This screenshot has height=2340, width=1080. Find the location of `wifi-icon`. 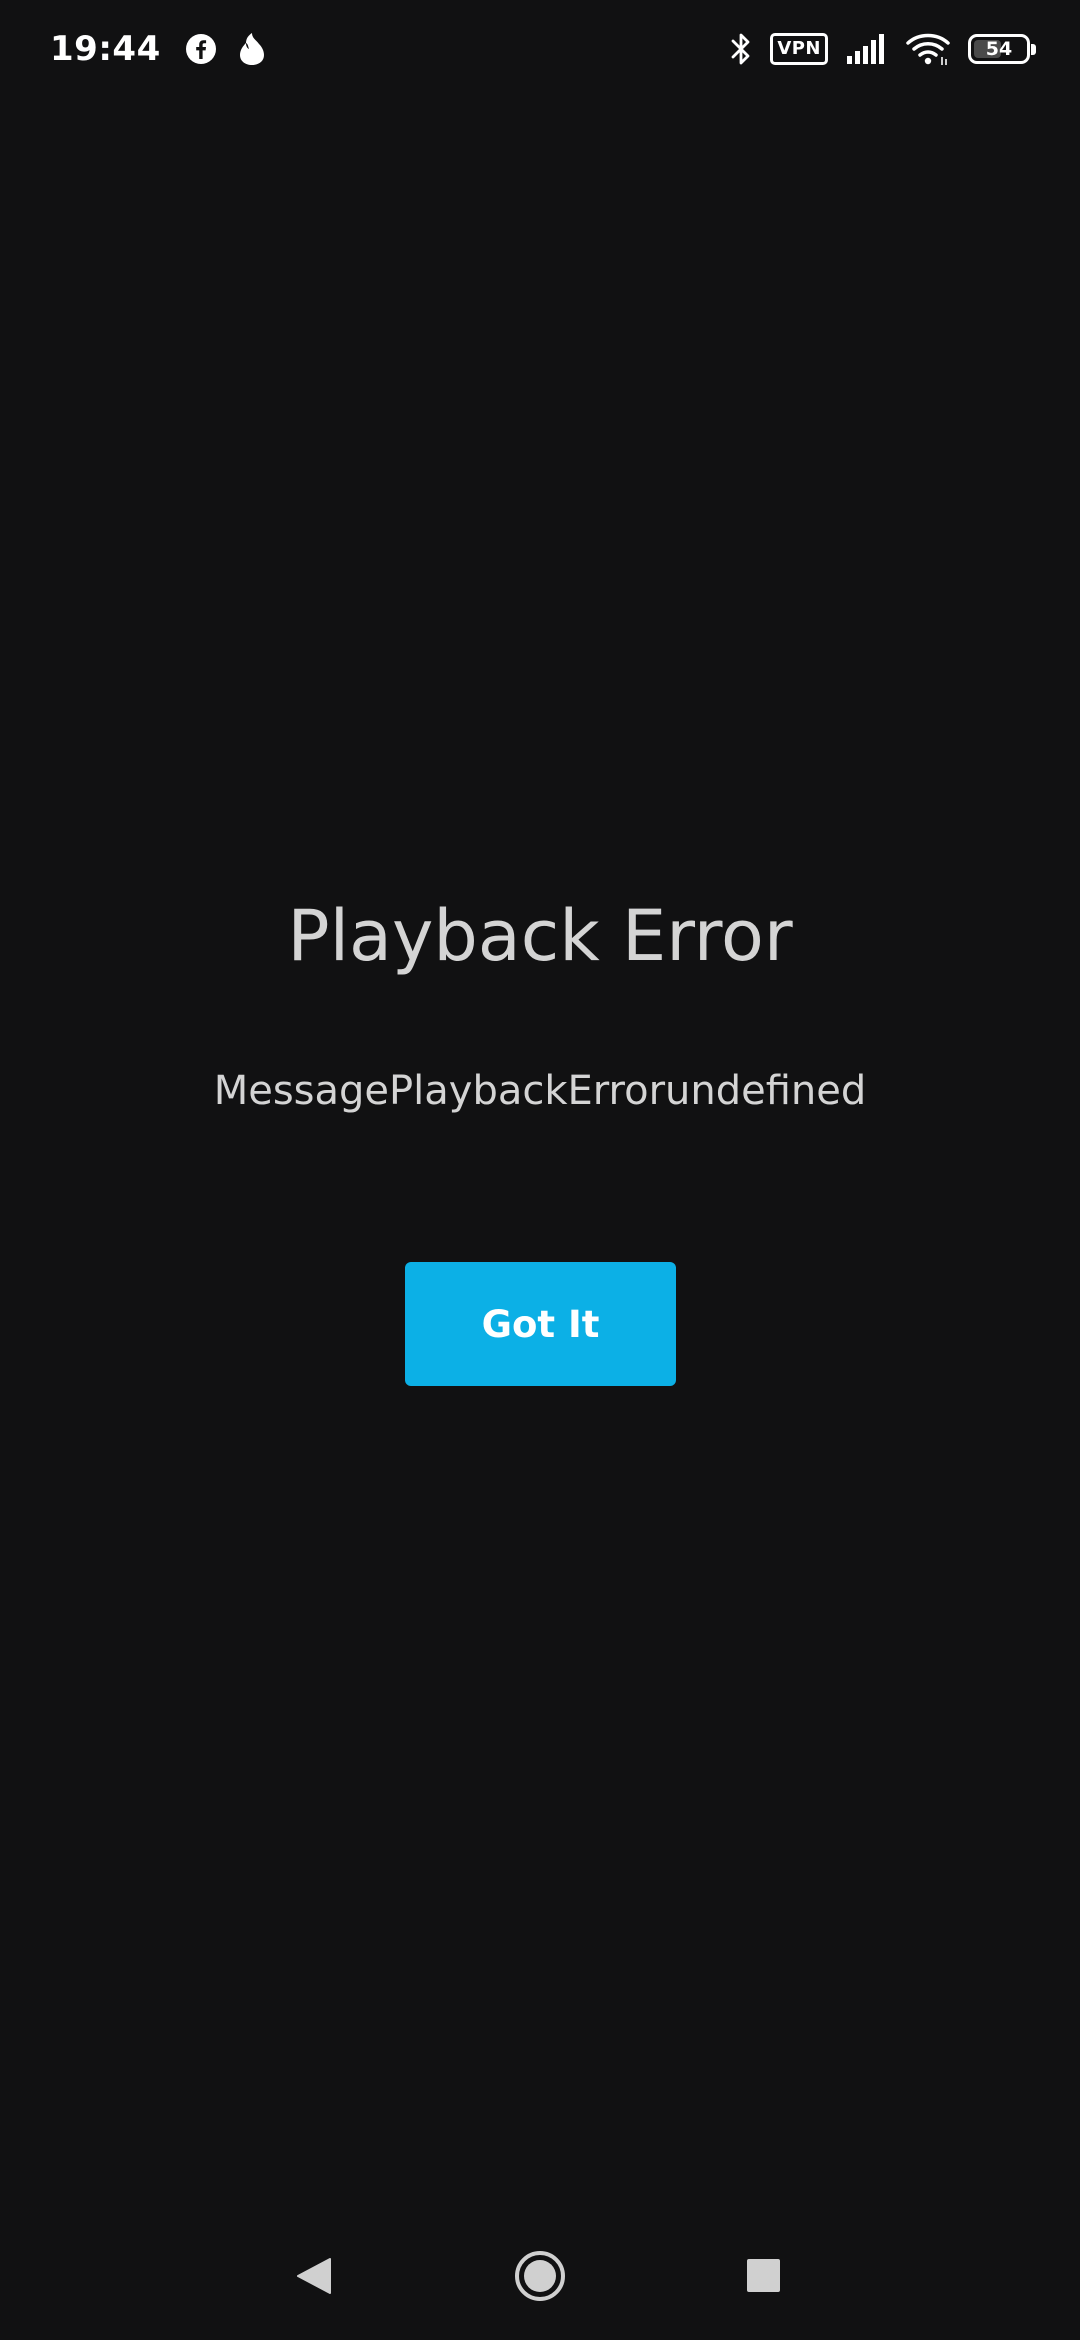

wifi-icon is located at coordinates (928, 49).